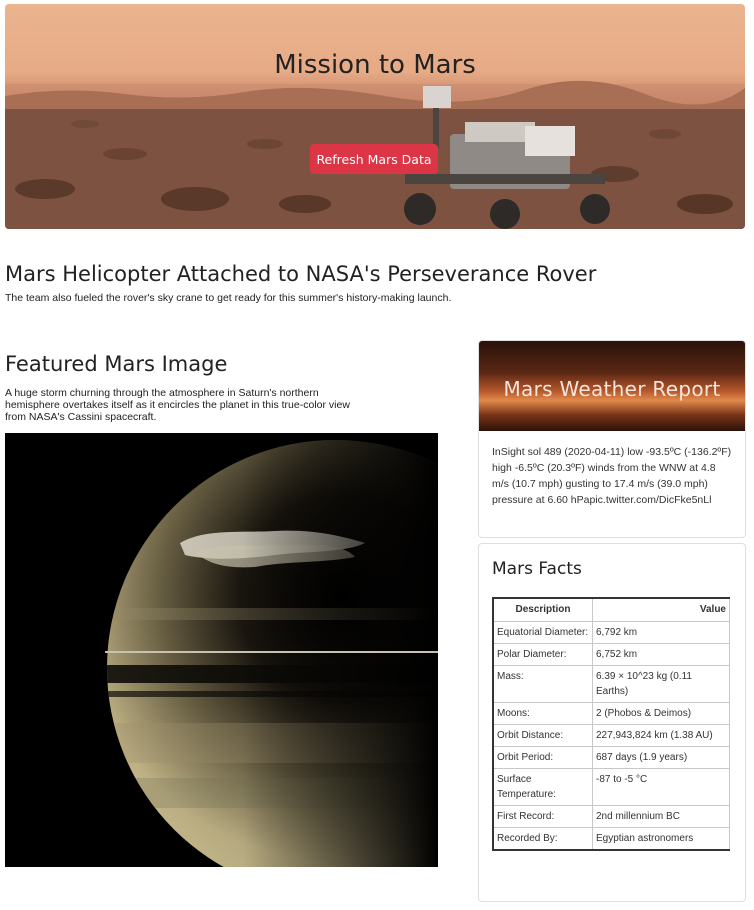  I want to click on table-row: Orbit Period: 687 days (1.9 years), so click(611, 757).